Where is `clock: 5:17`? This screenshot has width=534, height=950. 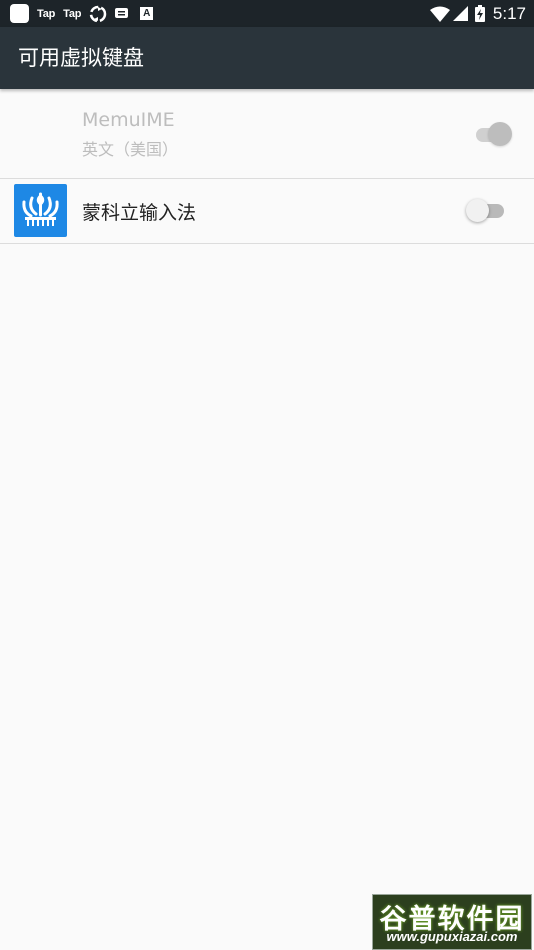
clock: 5:17 is located at coordinates (509, 13).